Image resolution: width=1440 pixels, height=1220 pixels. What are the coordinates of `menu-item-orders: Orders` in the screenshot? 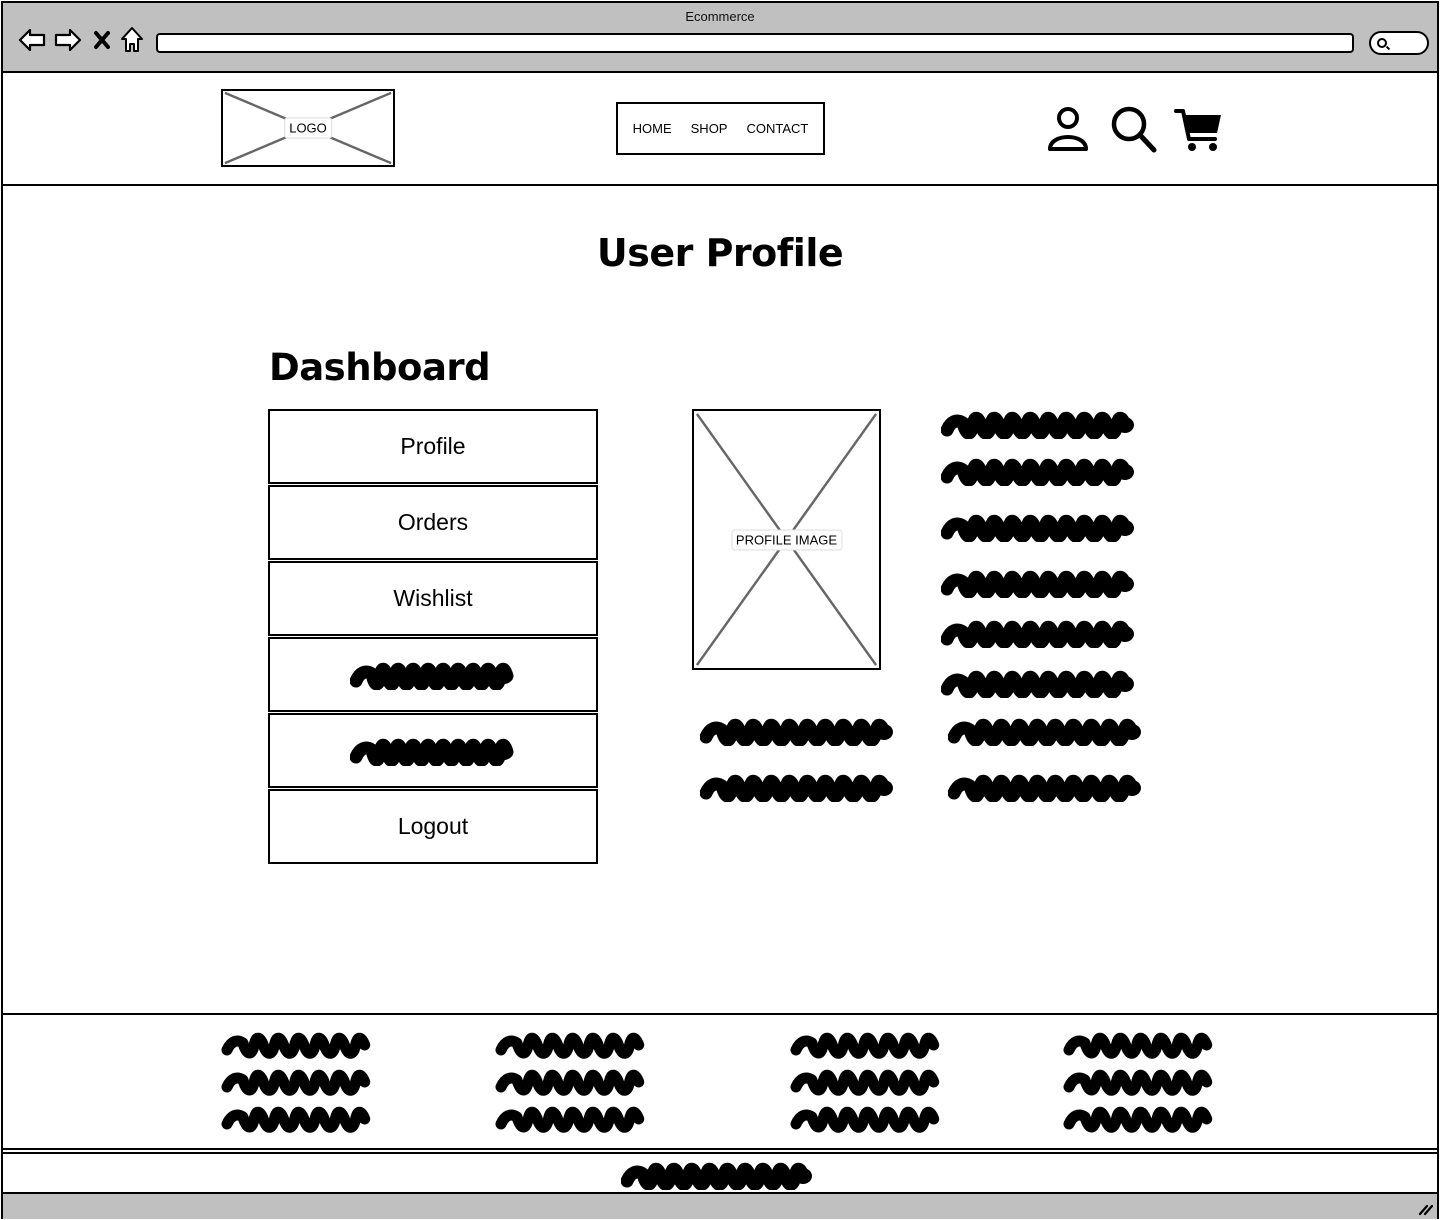 It's located at (433, 522).